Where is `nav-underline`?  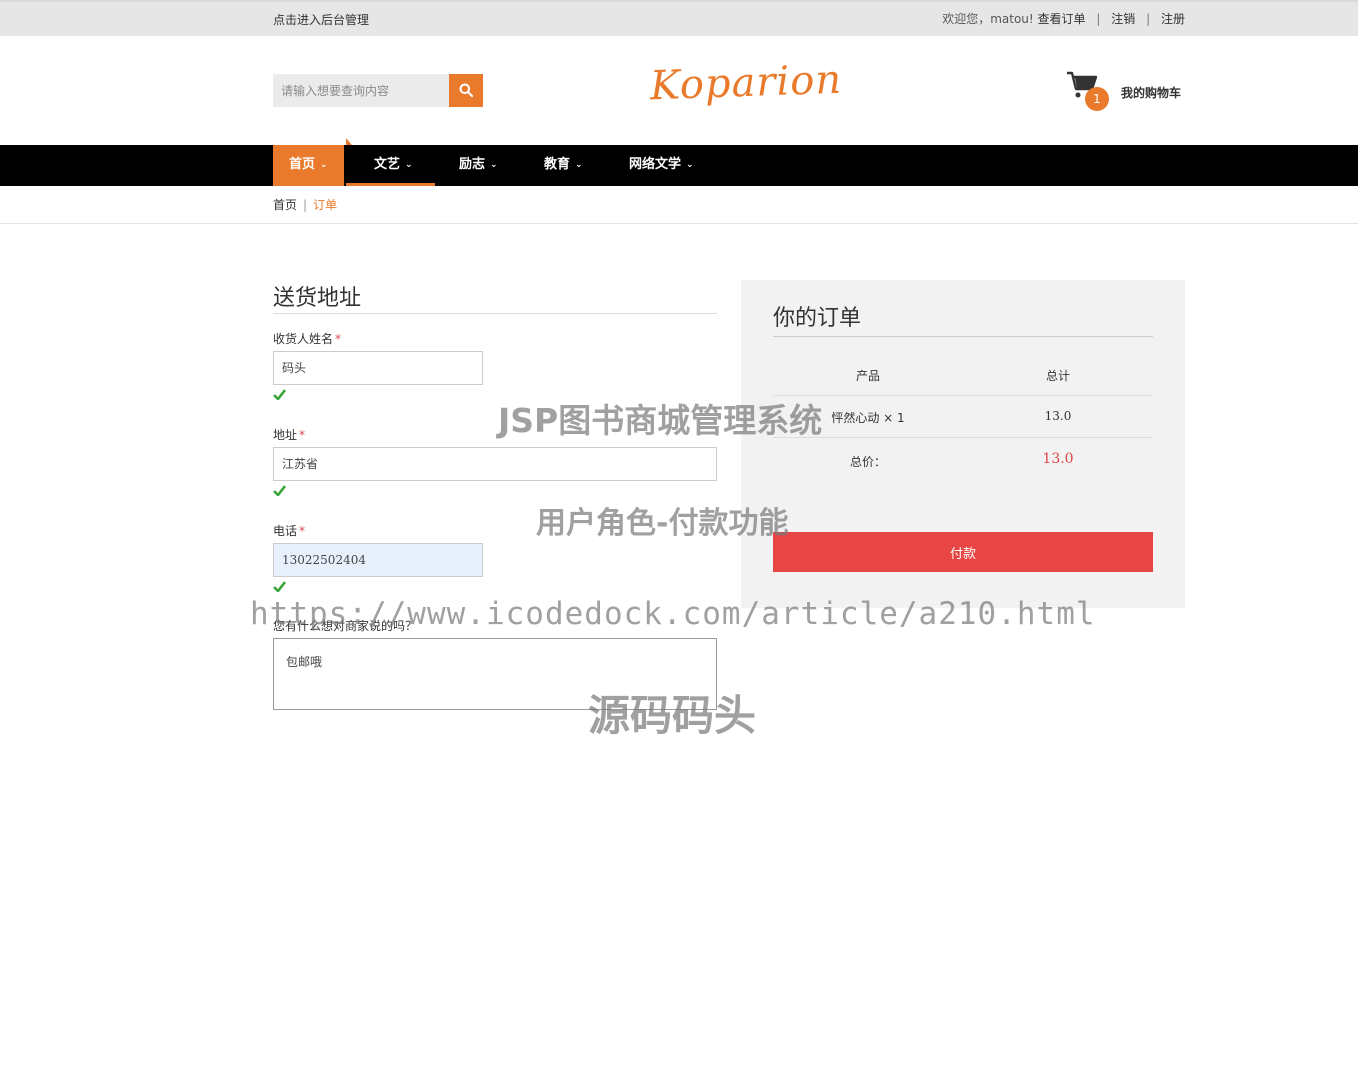
nav-underline is located at coordinates (390, 184).